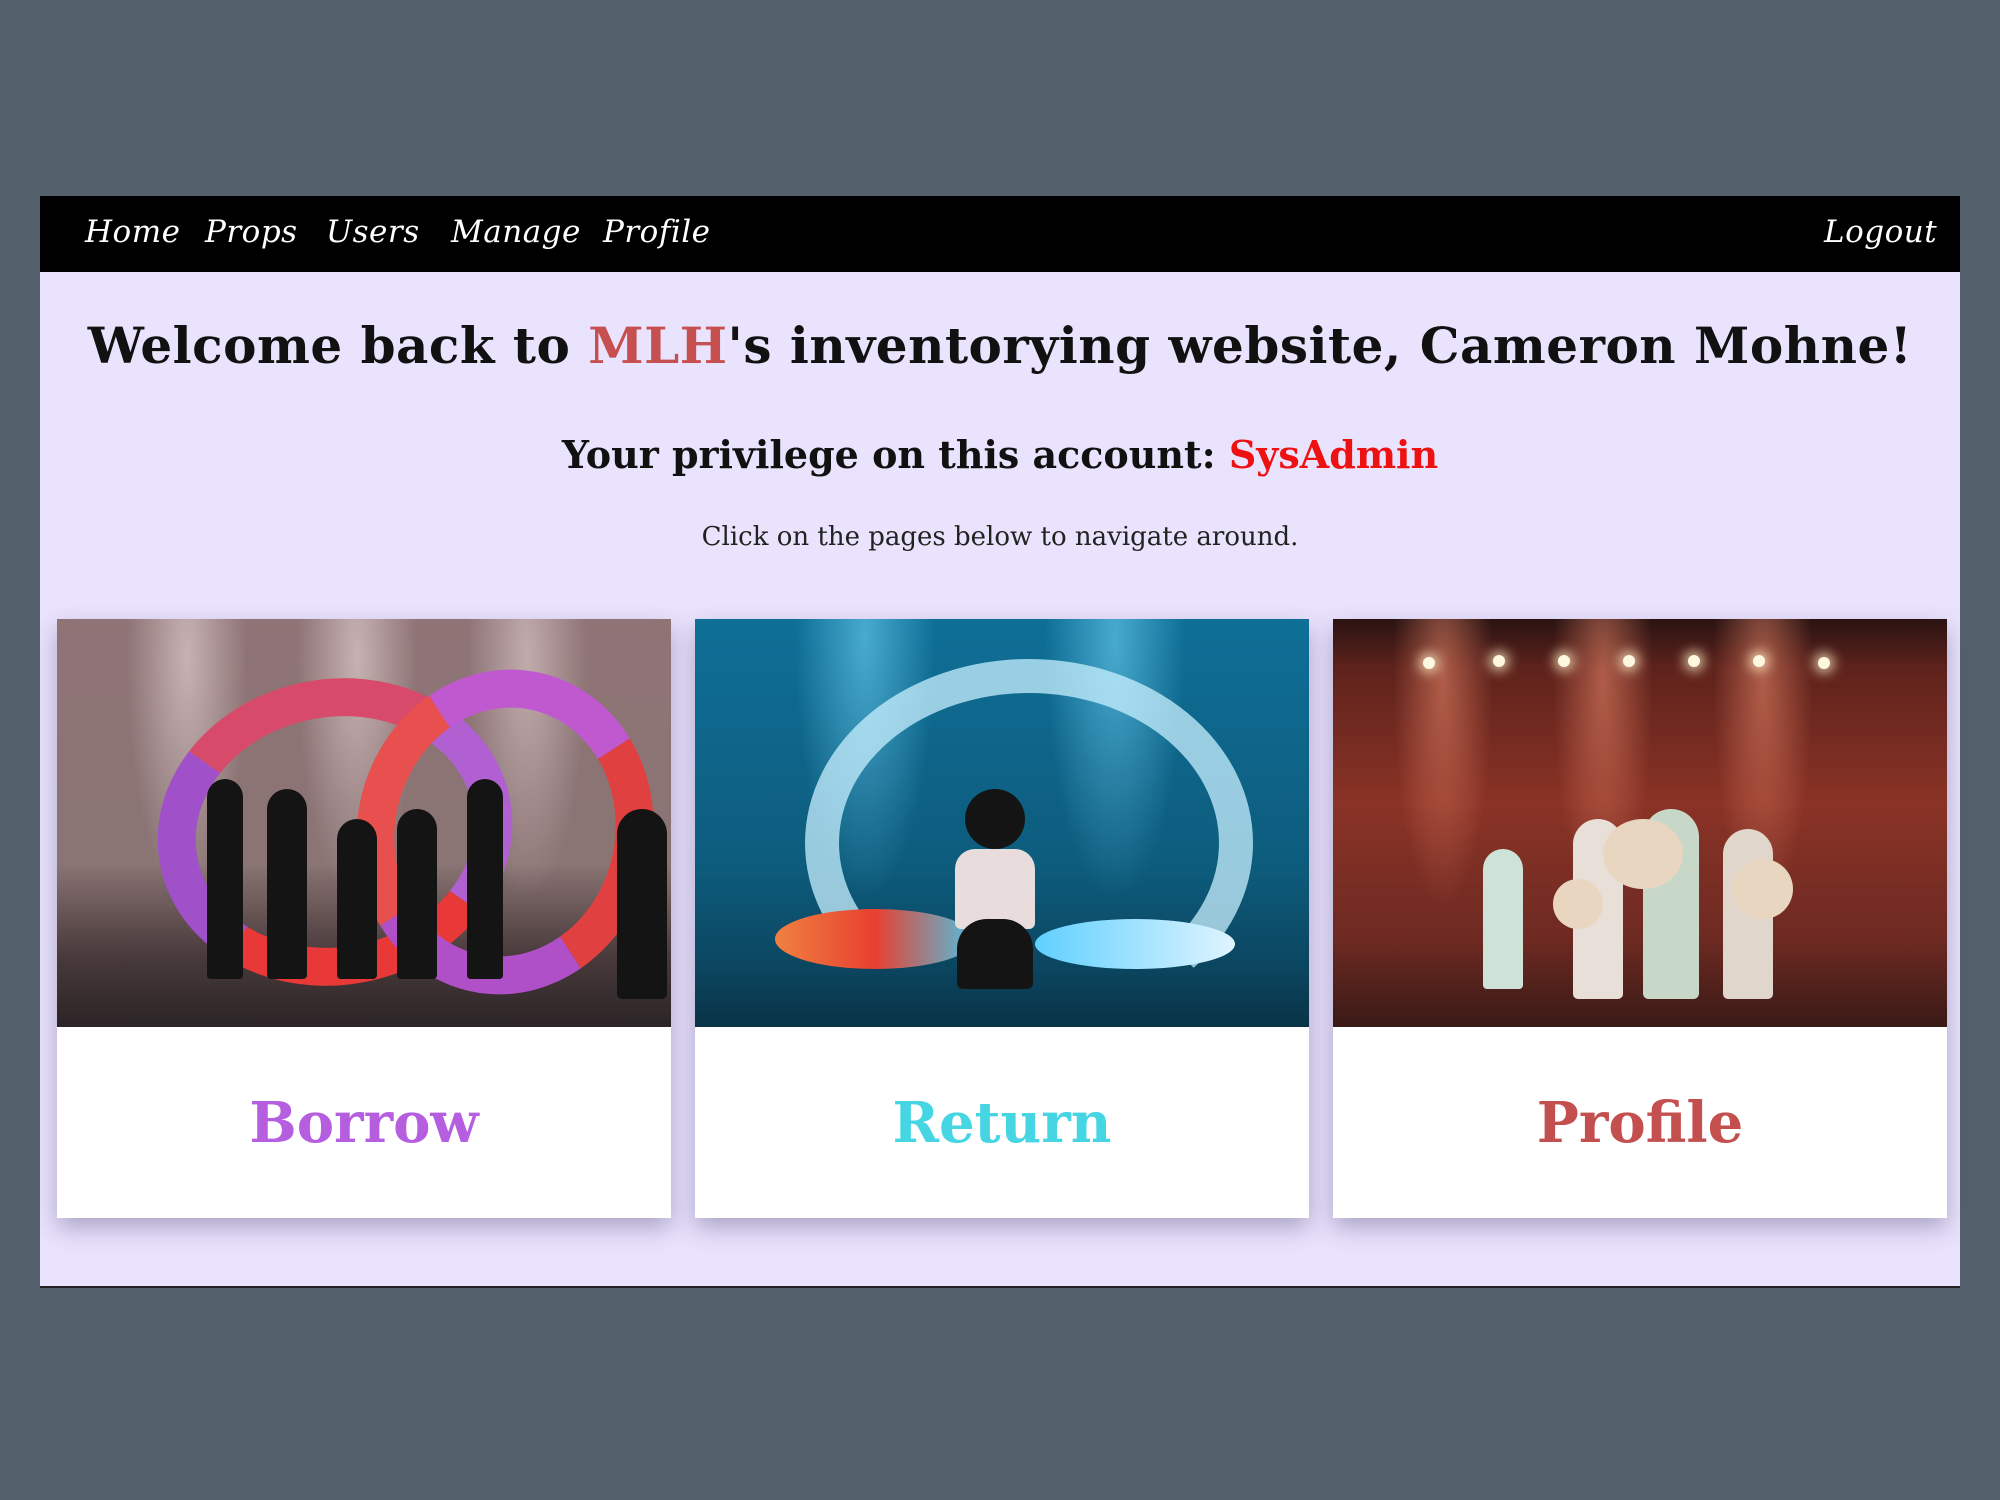 This screenshot has height=1500, width=2000. I want to click on dancer-with-silk-ribbons-photo, so click(1002, 823).